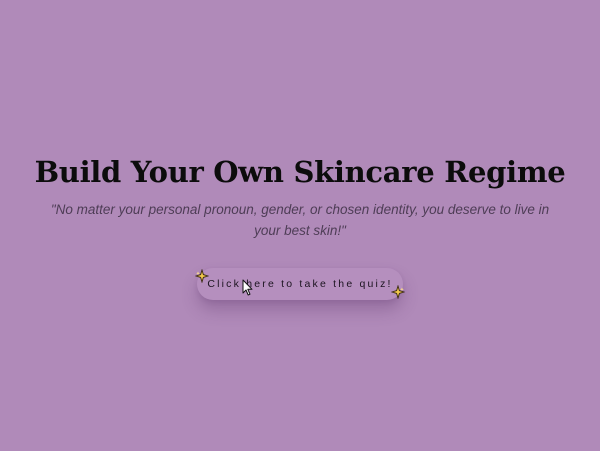 This screenshot has width=600, height=451. Describe the element at coordinates (247, 287) in the screenshot. I see `mouse-pointer-icon` at that location.